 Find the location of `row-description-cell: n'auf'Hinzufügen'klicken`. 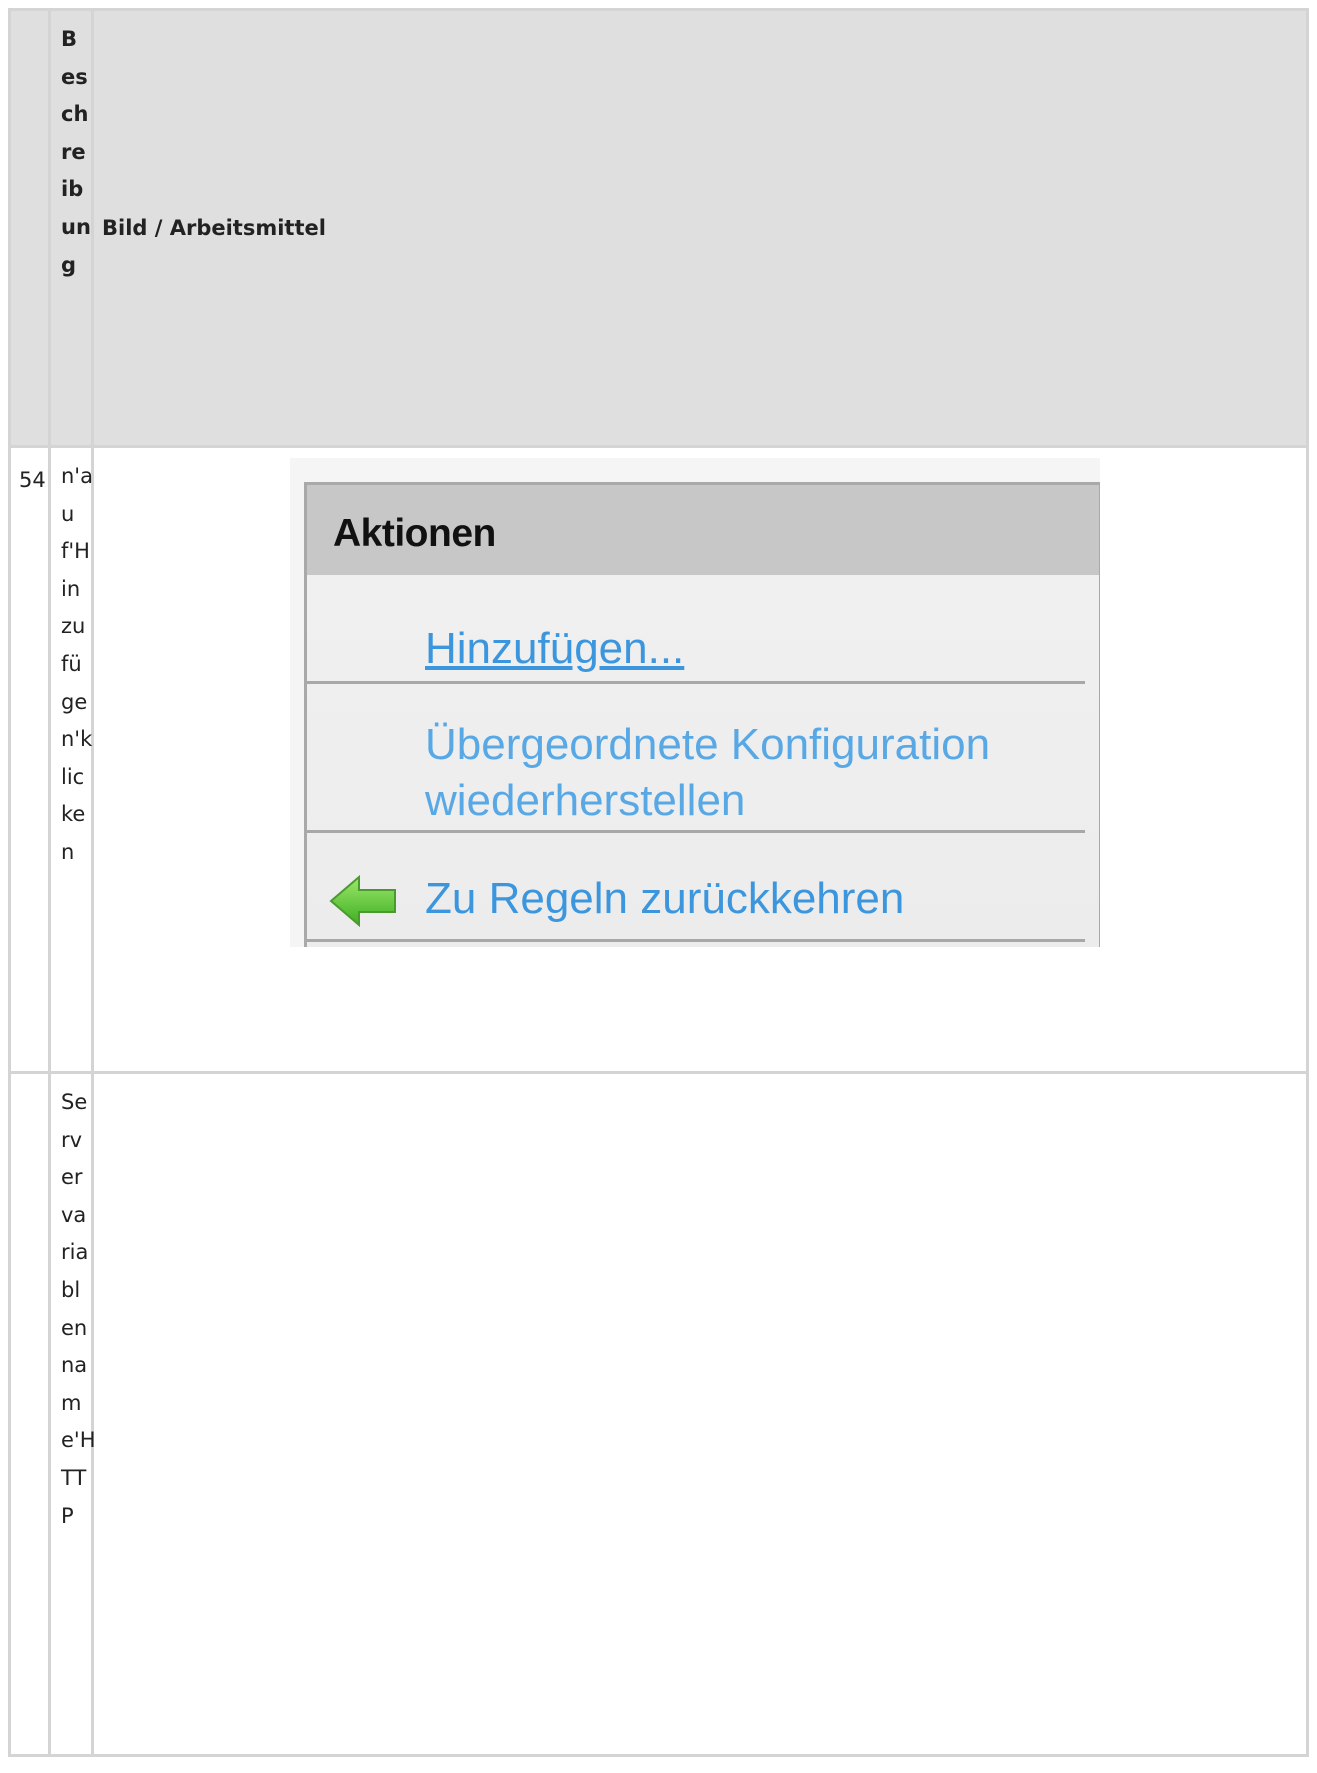

row-description-cell: n'auf'Hinzufügen'klicken is located at coordinates (71, 759).